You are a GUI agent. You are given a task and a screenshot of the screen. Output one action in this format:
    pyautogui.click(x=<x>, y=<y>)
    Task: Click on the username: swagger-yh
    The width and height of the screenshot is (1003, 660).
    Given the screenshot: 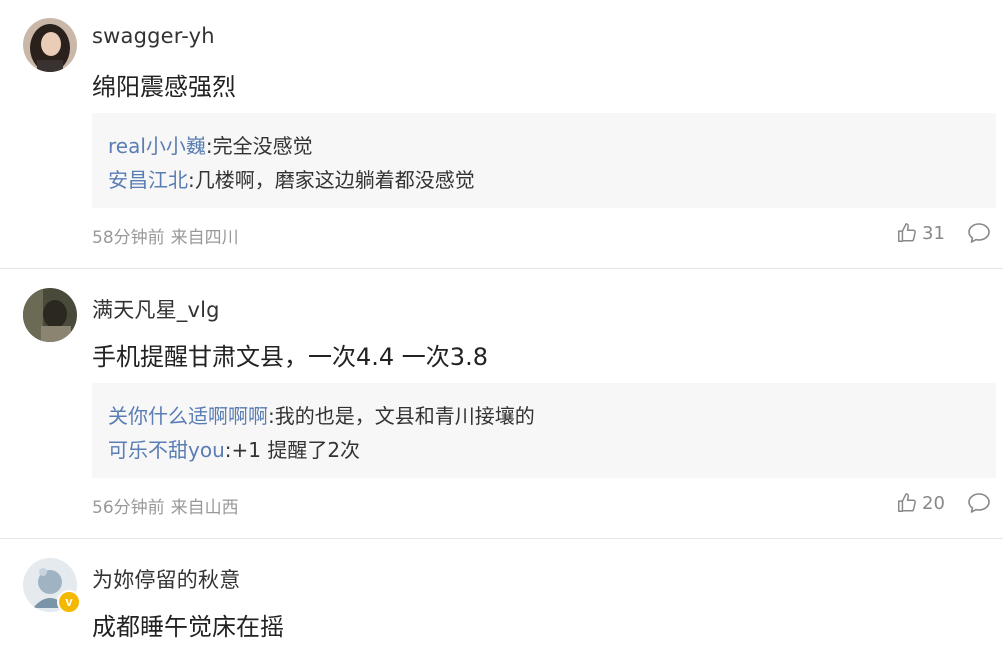 What is the action you would take?
    pyautogui.click(x=153, y=36)
    